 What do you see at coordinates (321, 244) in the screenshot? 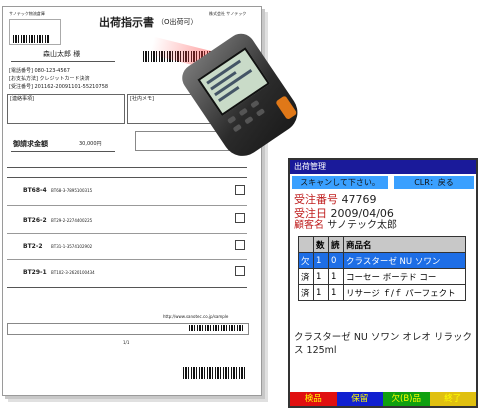
I see `col-quantity: 数` at bounding box center [321, 244].